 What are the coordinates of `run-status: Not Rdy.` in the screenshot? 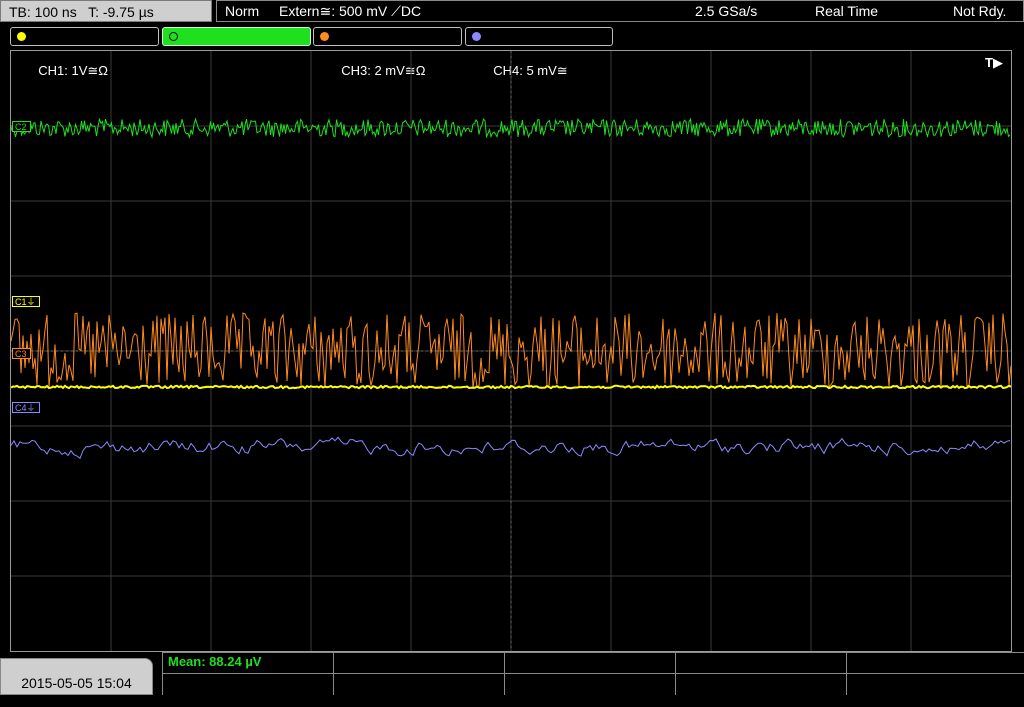 It's located at (980, 11).